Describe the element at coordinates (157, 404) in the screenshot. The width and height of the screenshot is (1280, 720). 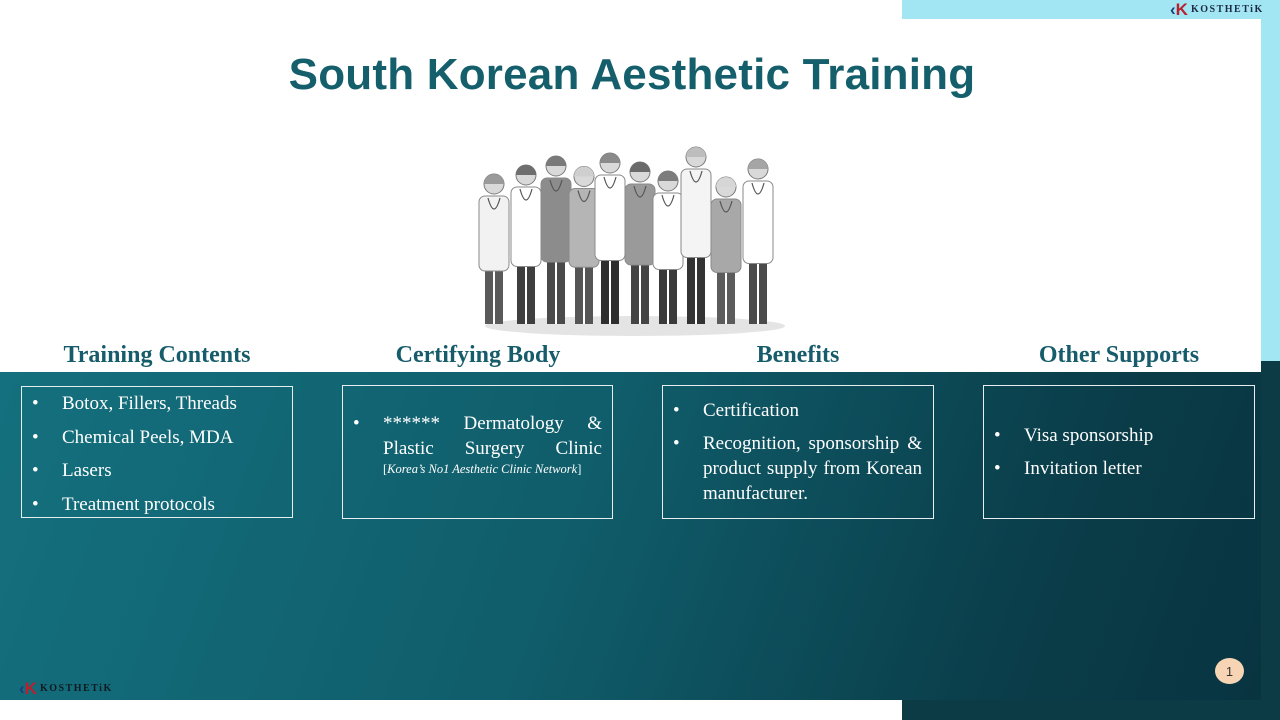
I see `list-item: Botox, Fillers, Threads` at that location.